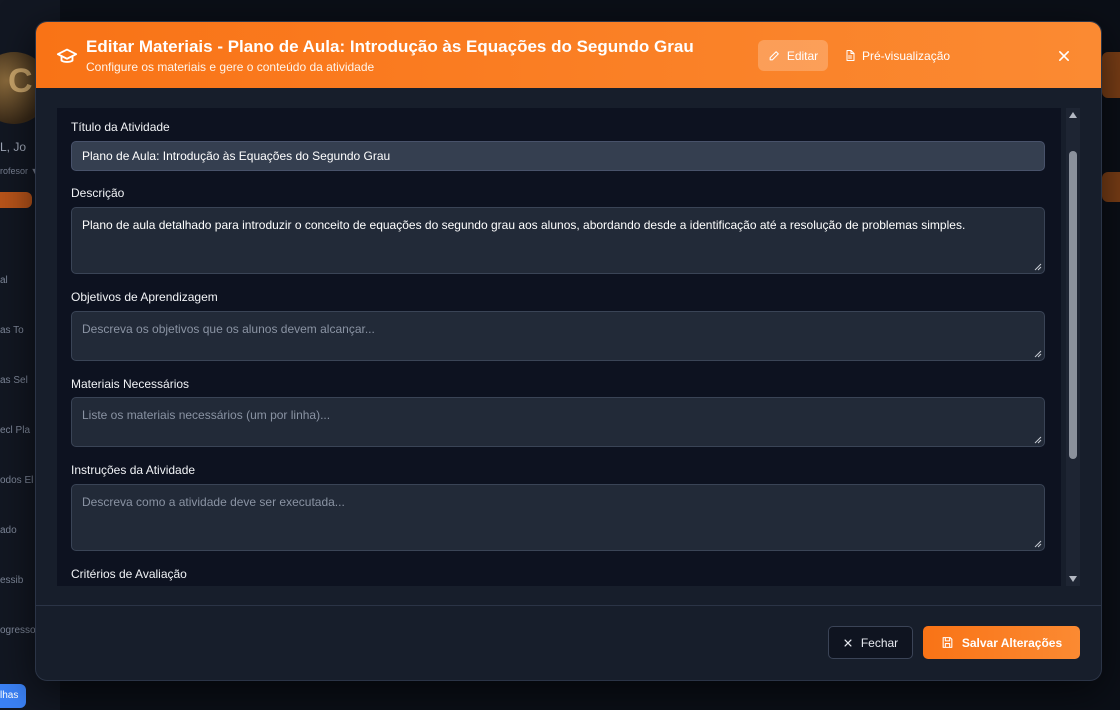 The width and height of the screenshot is (1120, 710). I want to click on tab-edit: Editar, so click(793, 55).